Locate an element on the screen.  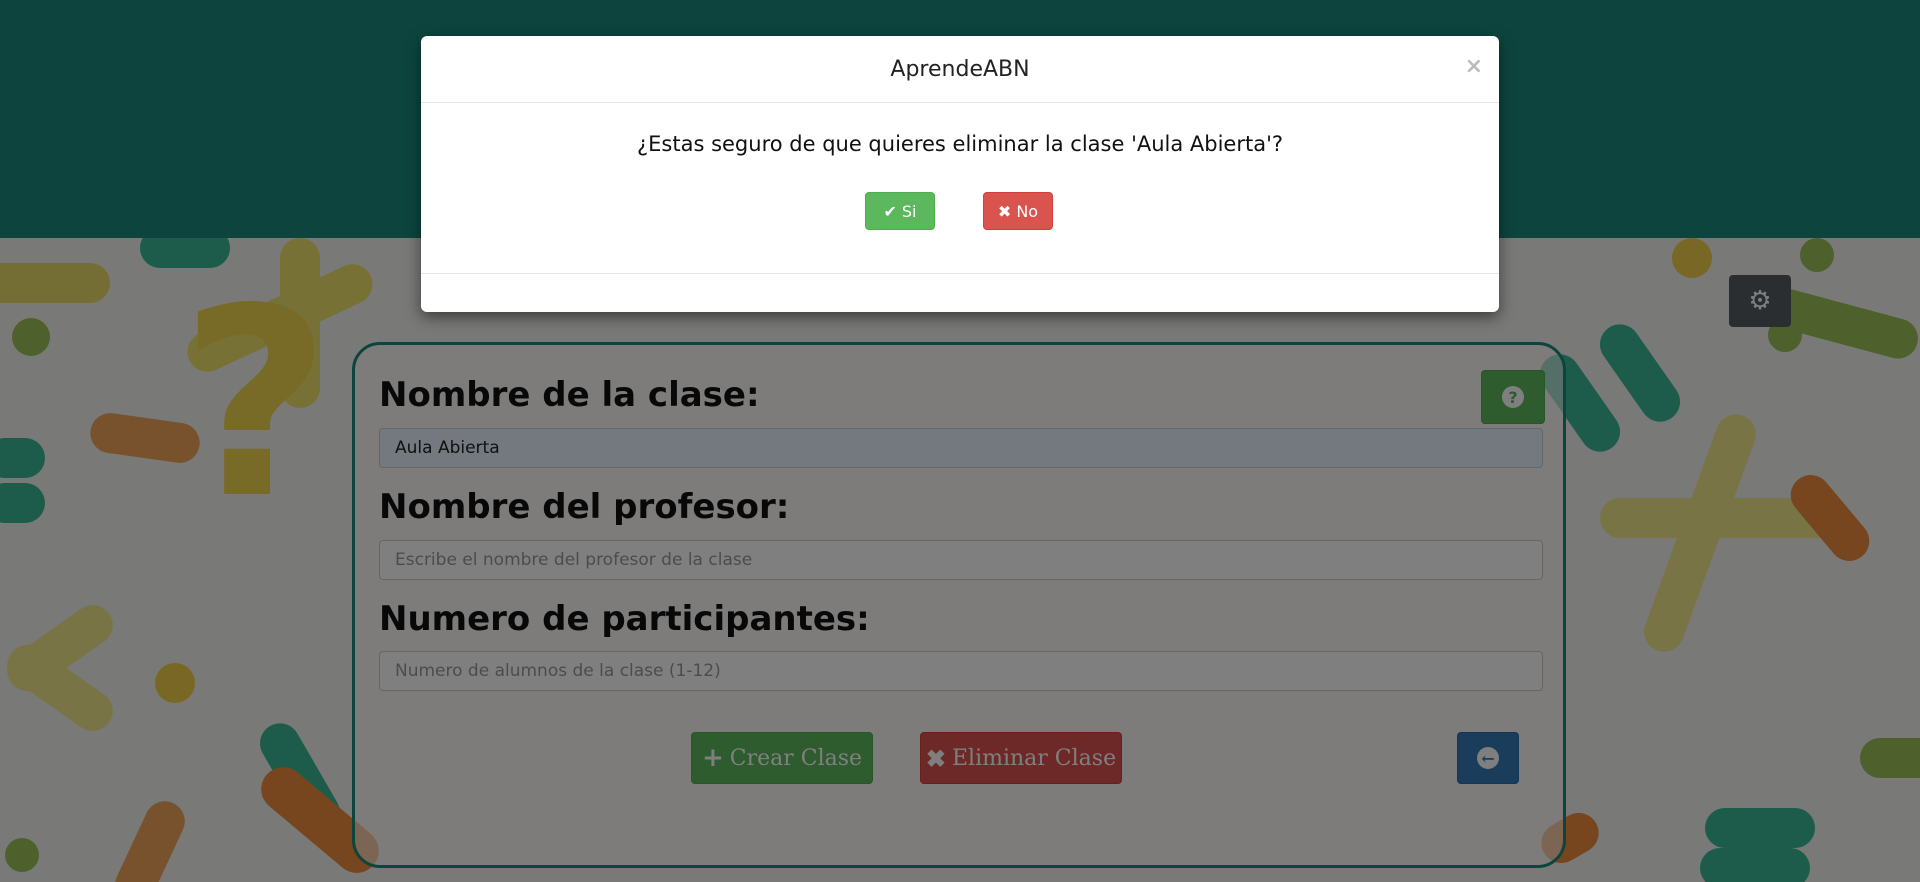
yes-label: Si is located at coordinates (909, 211).